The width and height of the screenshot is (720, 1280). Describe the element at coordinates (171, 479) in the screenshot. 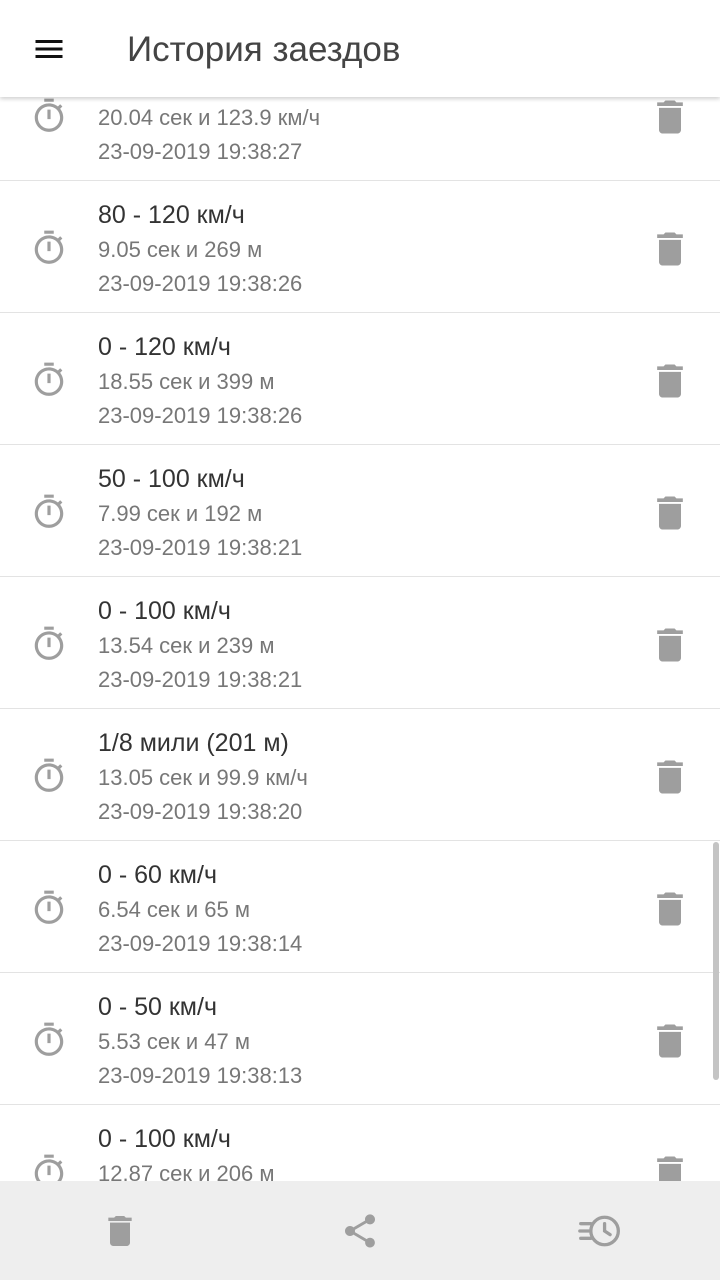

I see `run-title: 50 - 100 км/ч` at that location.